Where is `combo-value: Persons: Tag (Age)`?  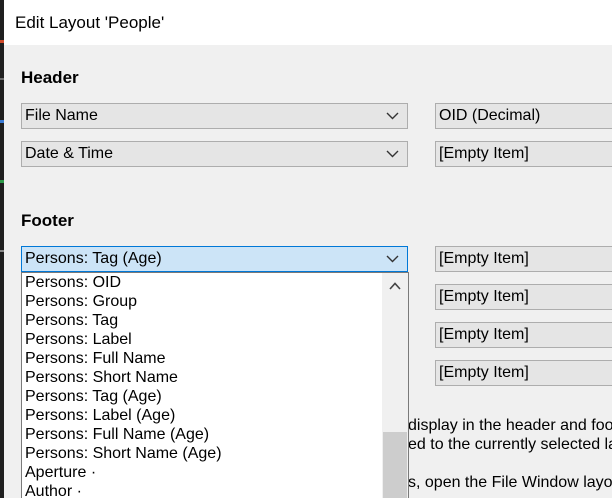 combo-value: Persons: Tag (Age) is located at coordinates (93, 258).